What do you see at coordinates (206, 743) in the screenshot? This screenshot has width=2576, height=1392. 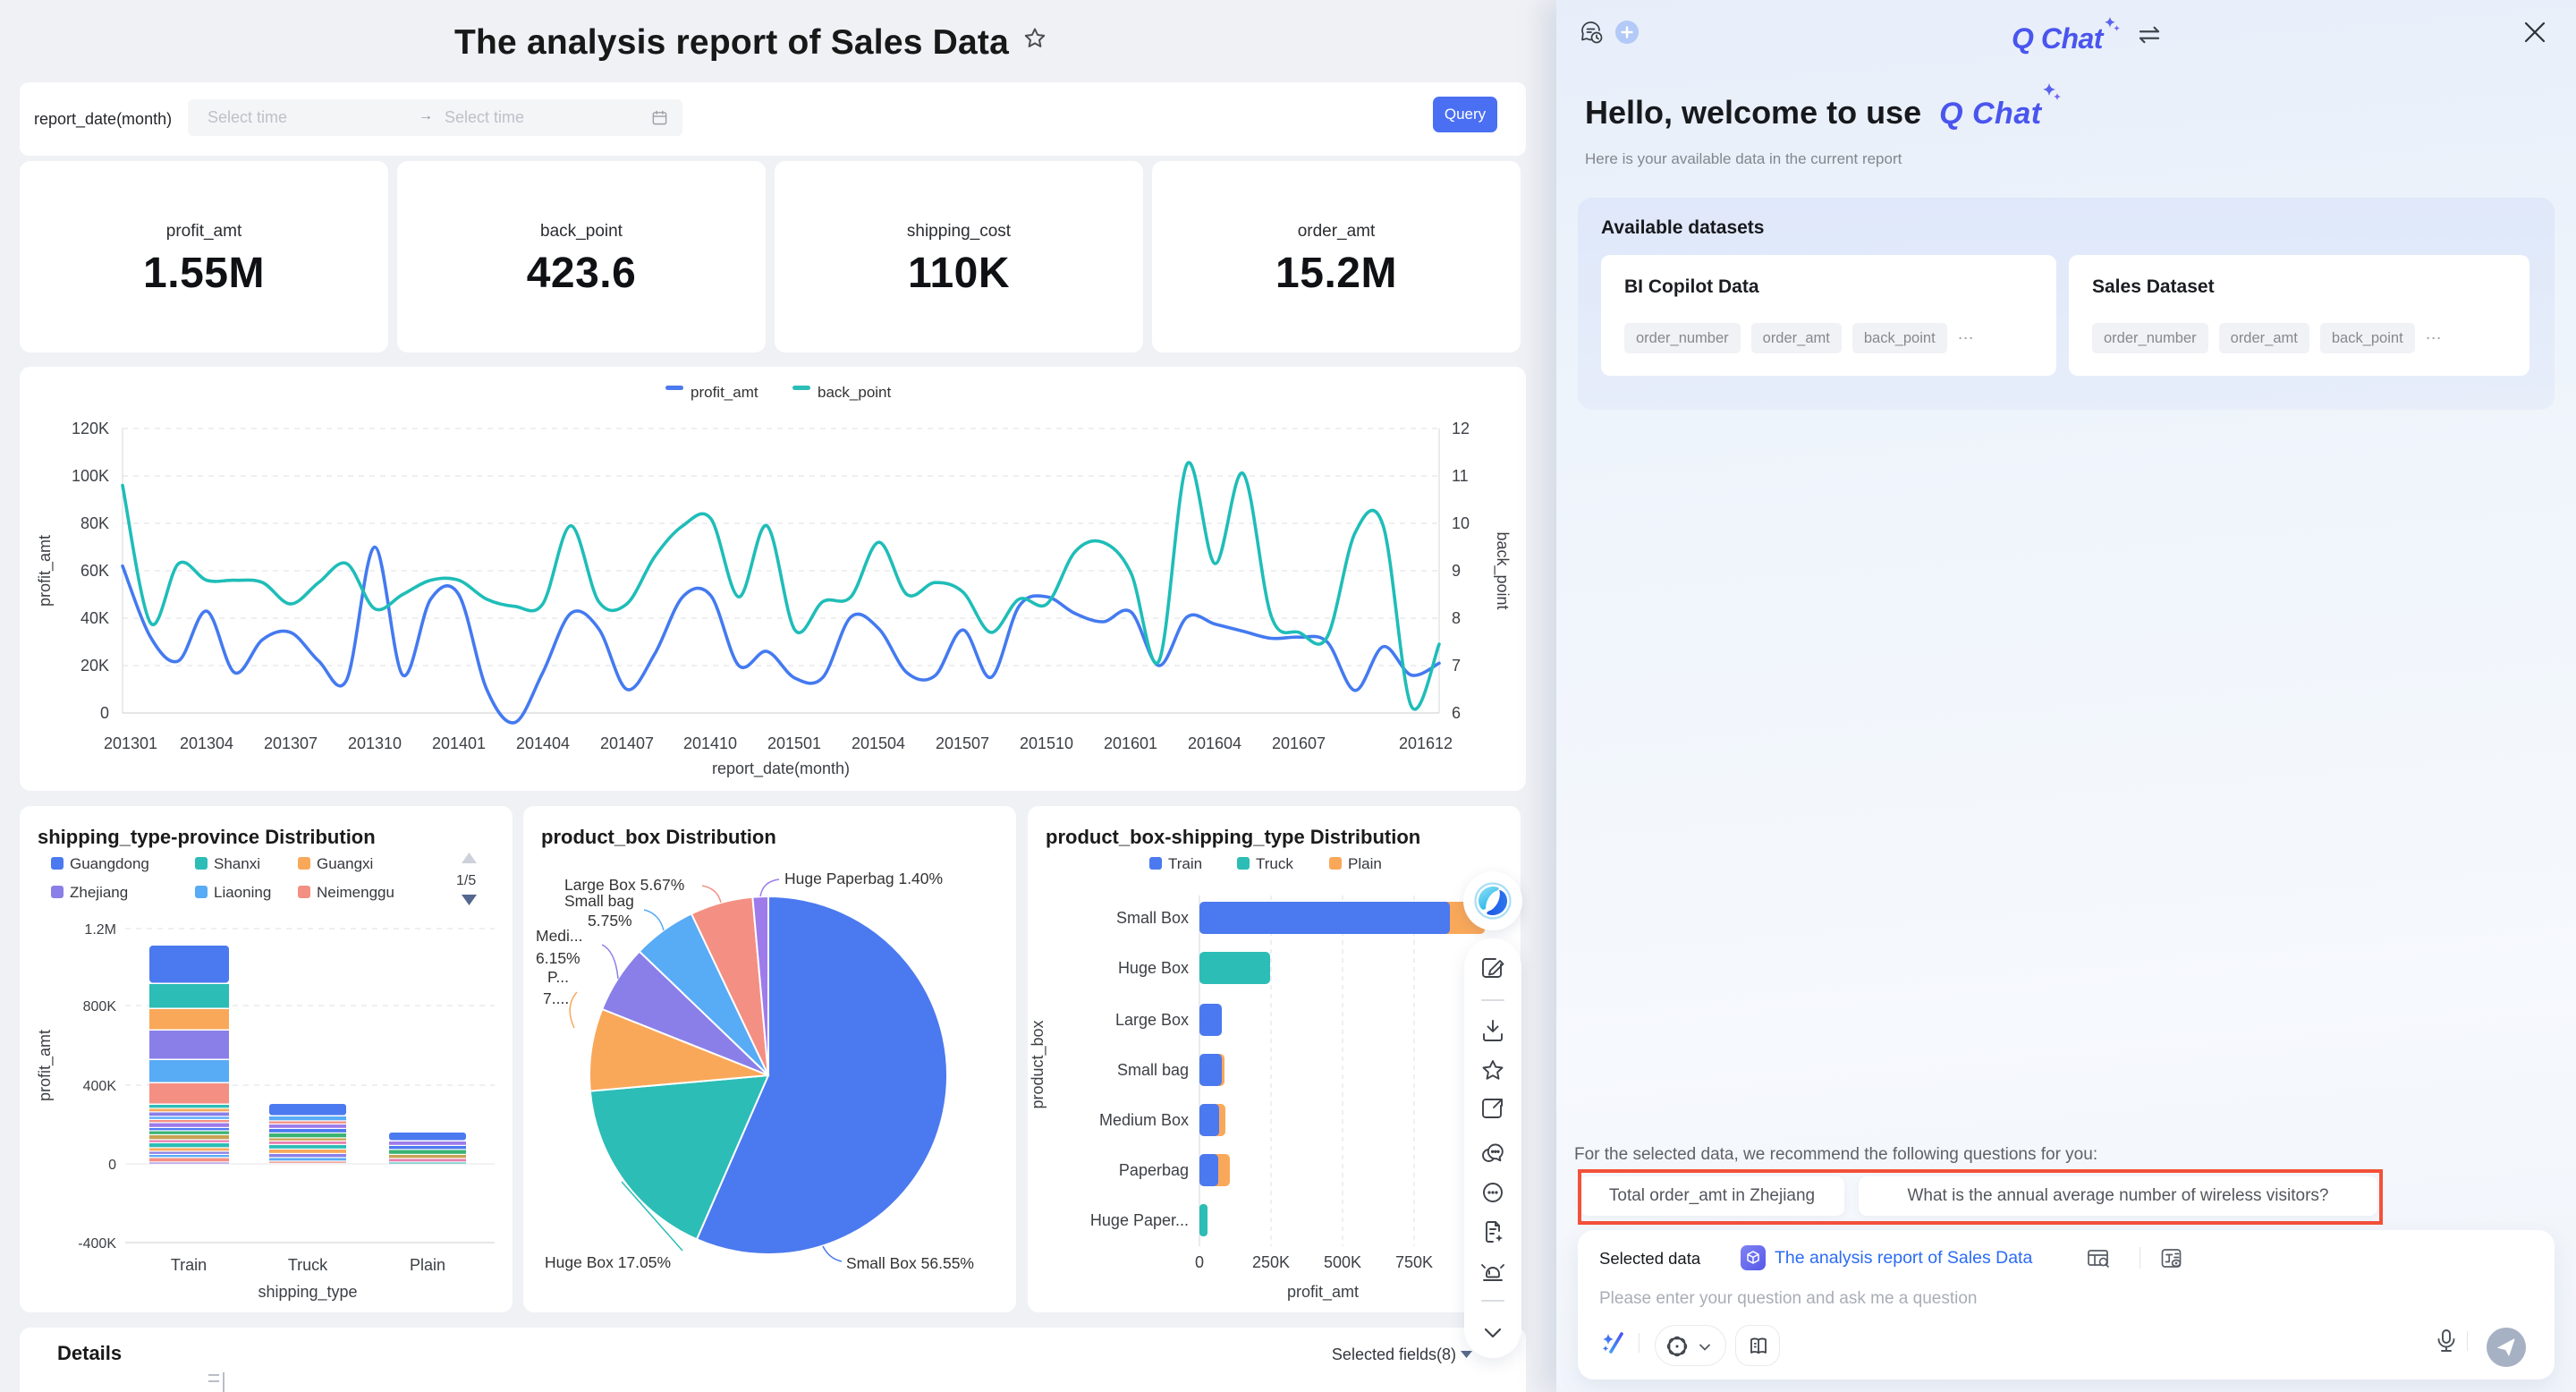 I see `svg-text: 201304` at bounding box center [206, 743].